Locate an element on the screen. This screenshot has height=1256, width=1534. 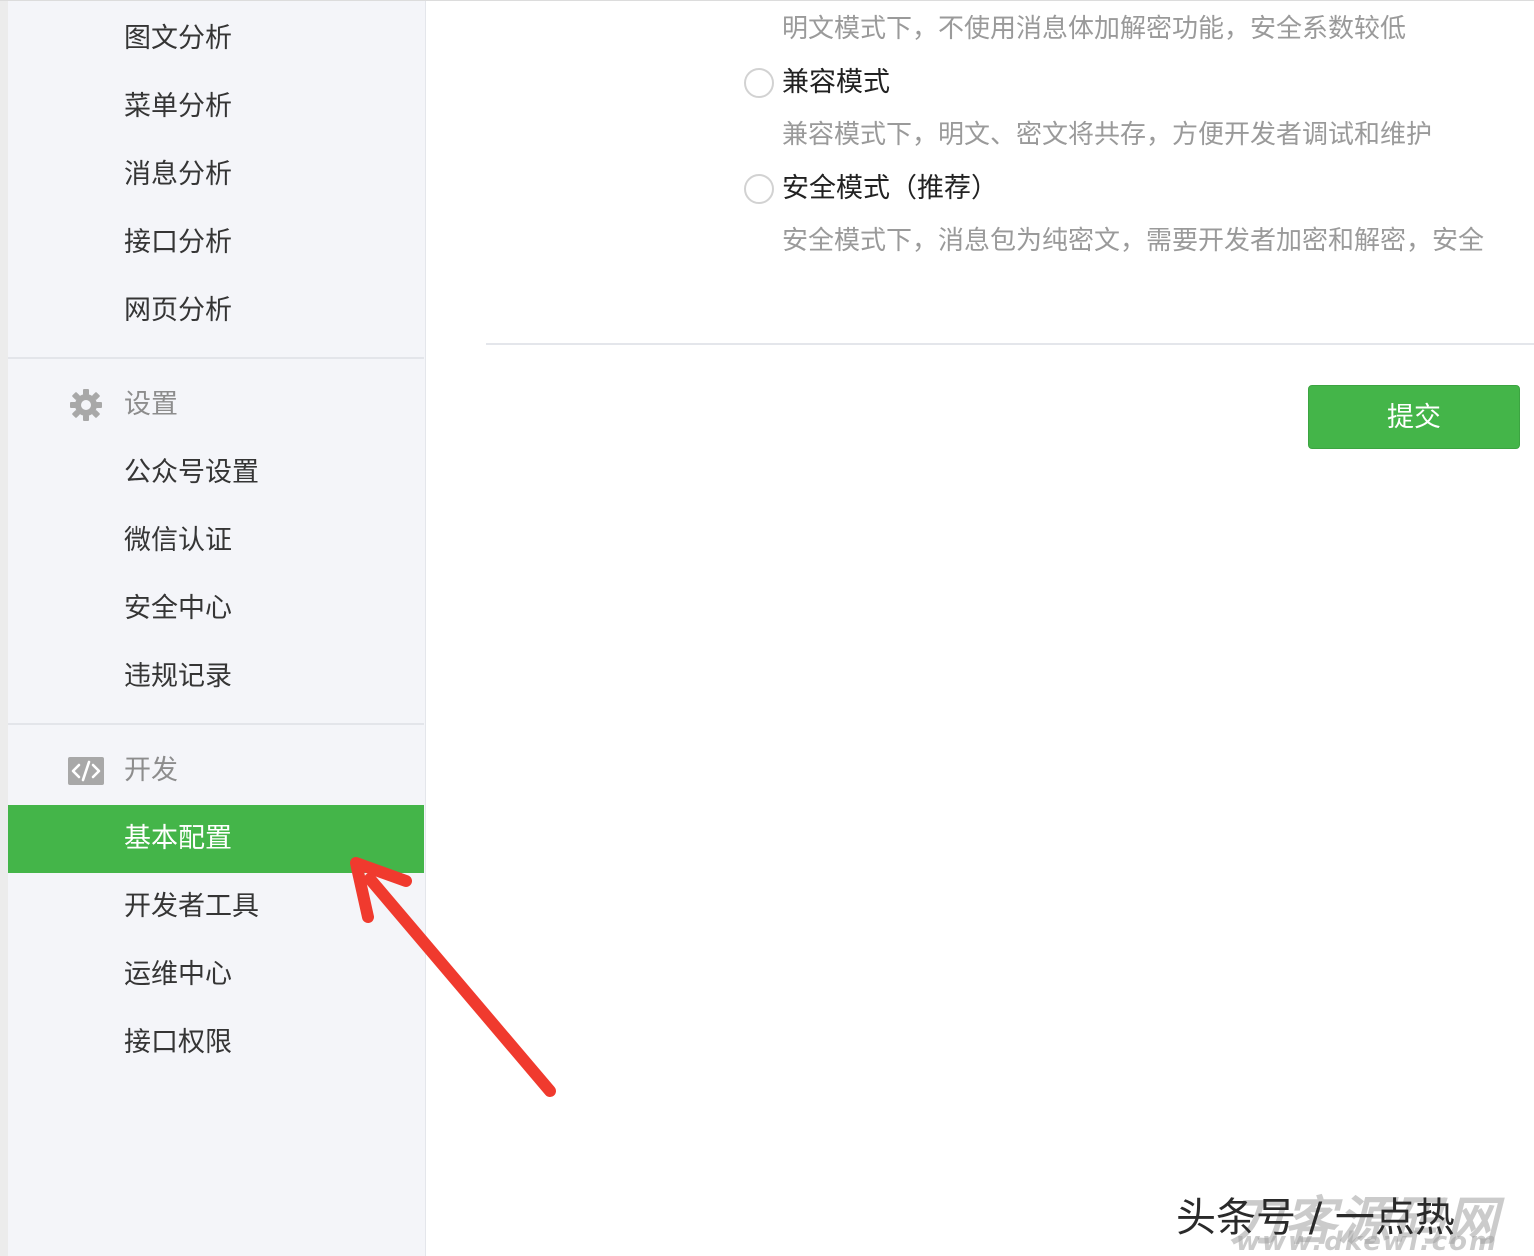
sidebar-item-news-analysis: 图文分析 is located at coordinates (216, 39).